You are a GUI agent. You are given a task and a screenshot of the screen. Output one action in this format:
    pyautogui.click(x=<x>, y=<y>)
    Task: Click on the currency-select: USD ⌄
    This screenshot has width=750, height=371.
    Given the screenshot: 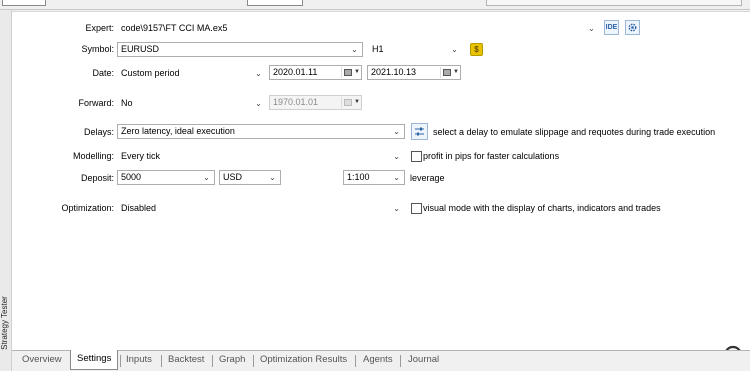 What is the action you would take?
    pyautogui.click(x=250, y=177)
    